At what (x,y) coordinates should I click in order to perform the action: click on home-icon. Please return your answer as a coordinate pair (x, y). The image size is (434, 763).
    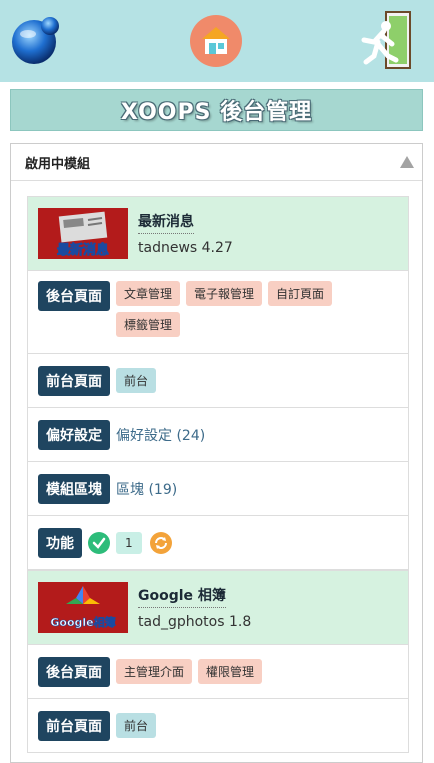
    Looking at the image, I should click on (216, 40).